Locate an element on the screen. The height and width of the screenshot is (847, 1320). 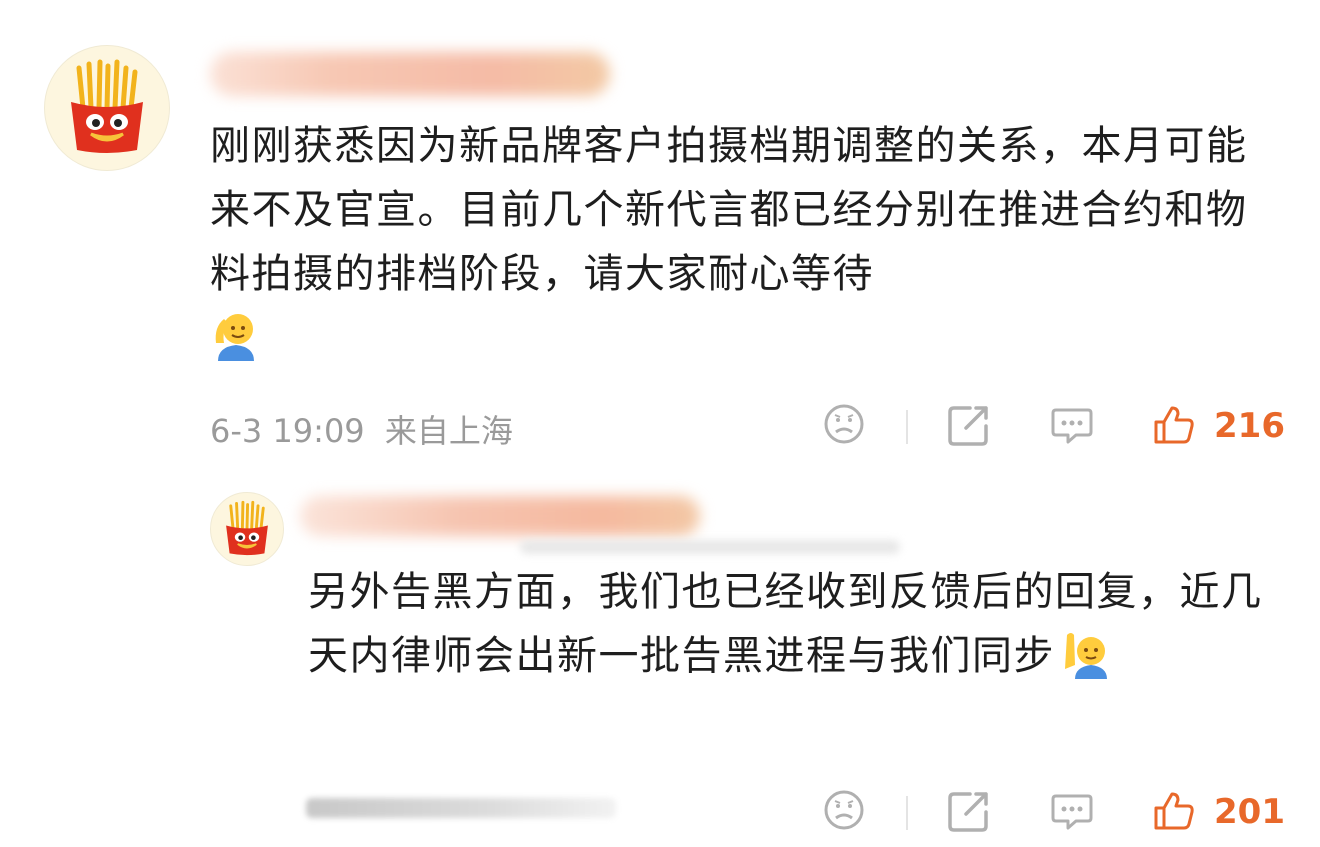
reply-avatar is located at coordinates (247, 529).